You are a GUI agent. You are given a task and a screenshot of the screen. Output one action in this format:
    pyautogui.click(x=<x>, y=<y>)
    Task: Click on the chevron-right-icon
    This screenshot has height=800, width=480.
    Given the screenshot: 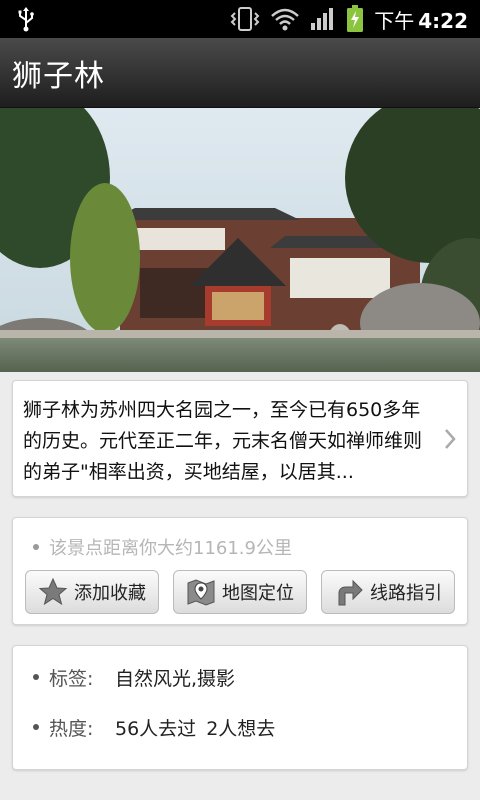 What is the action you would take?
    pyautogui.click(x=450, y=439)
    